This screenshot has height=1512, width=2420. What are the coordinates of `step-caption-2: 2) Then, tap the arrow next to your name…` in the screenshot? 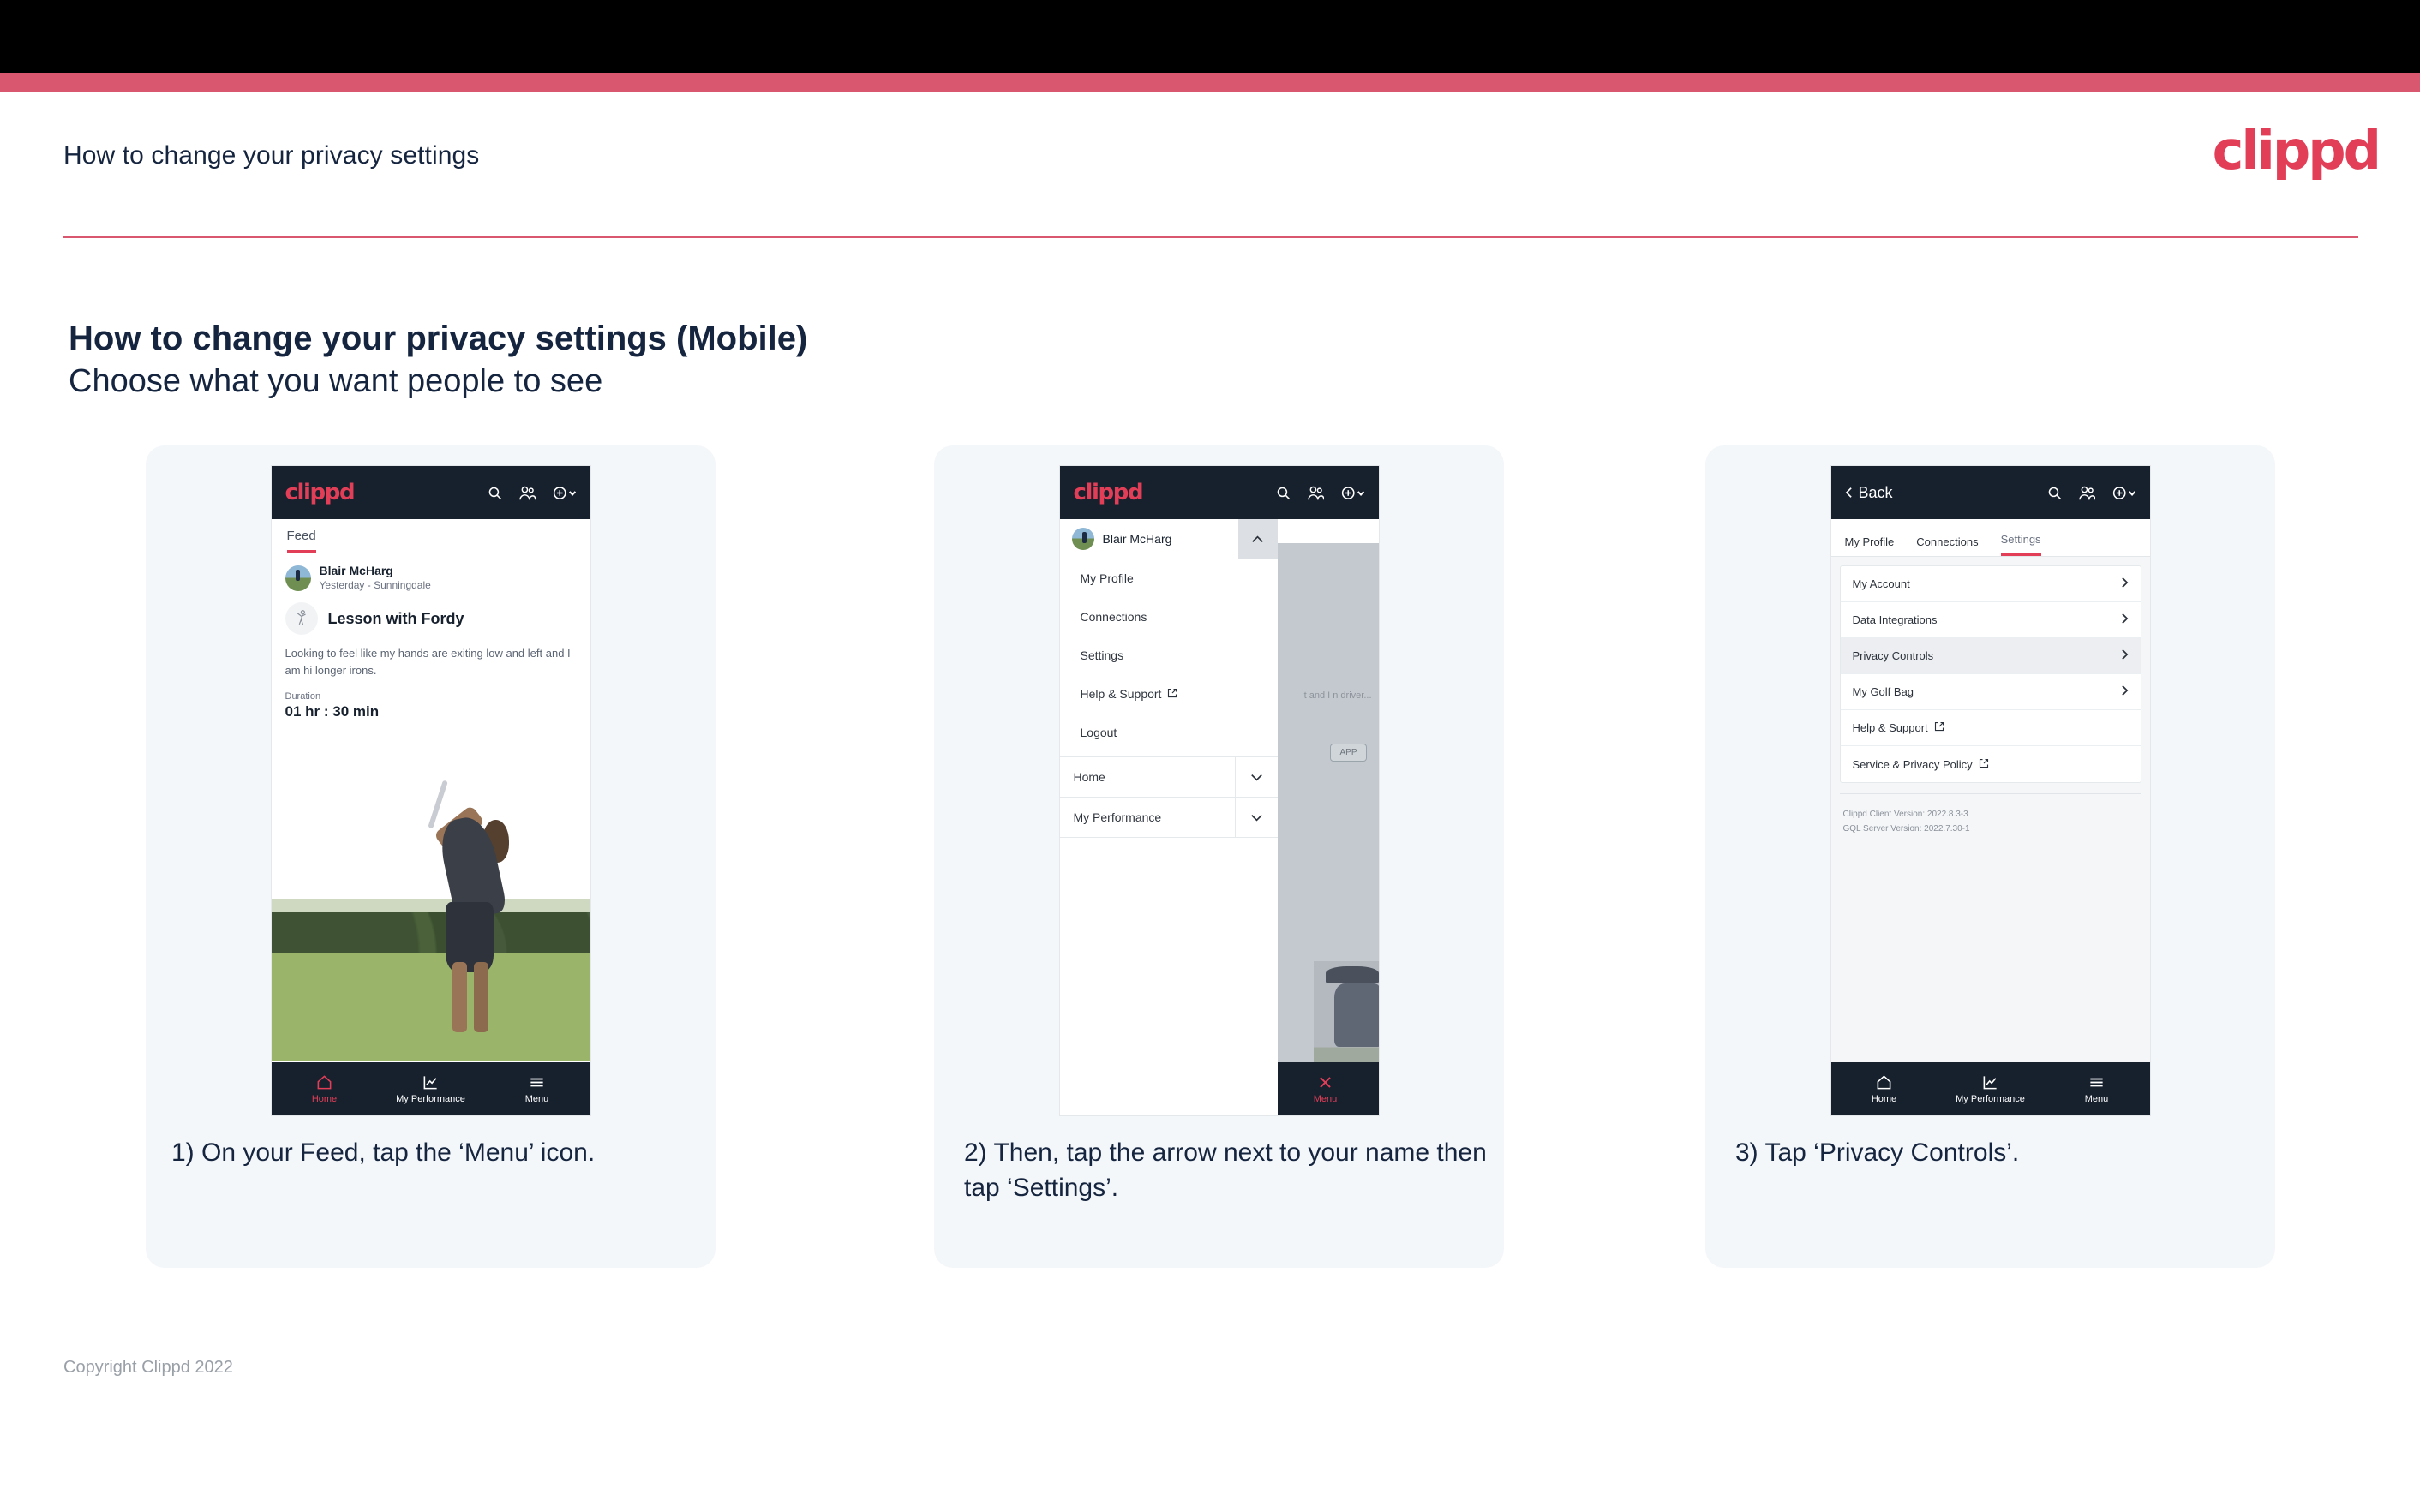 It's located at (1225, 1170).